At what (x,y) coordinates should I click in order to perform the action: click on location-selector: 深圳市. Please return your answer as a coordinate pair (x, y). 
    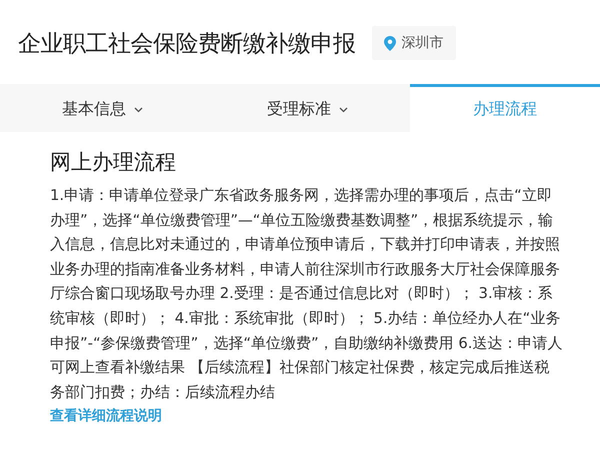
    Looking at the image, I should click on (414, 43).